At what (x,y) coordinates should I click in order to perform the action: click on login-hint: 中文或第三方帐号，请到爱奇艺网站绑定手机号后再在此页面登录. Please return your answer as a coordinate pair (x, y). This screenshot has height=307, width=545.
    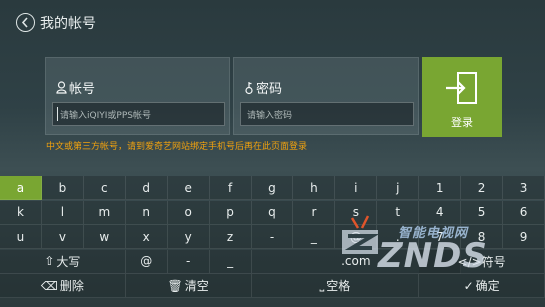
    Looking at the image, I should click on (177, 147).